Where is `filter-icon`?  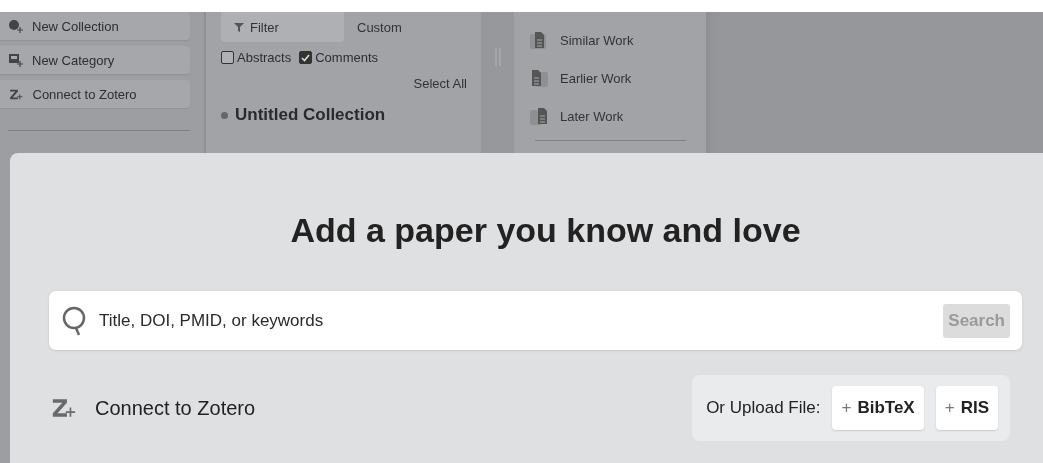 filter-icon is located at coordinates (239, 27).